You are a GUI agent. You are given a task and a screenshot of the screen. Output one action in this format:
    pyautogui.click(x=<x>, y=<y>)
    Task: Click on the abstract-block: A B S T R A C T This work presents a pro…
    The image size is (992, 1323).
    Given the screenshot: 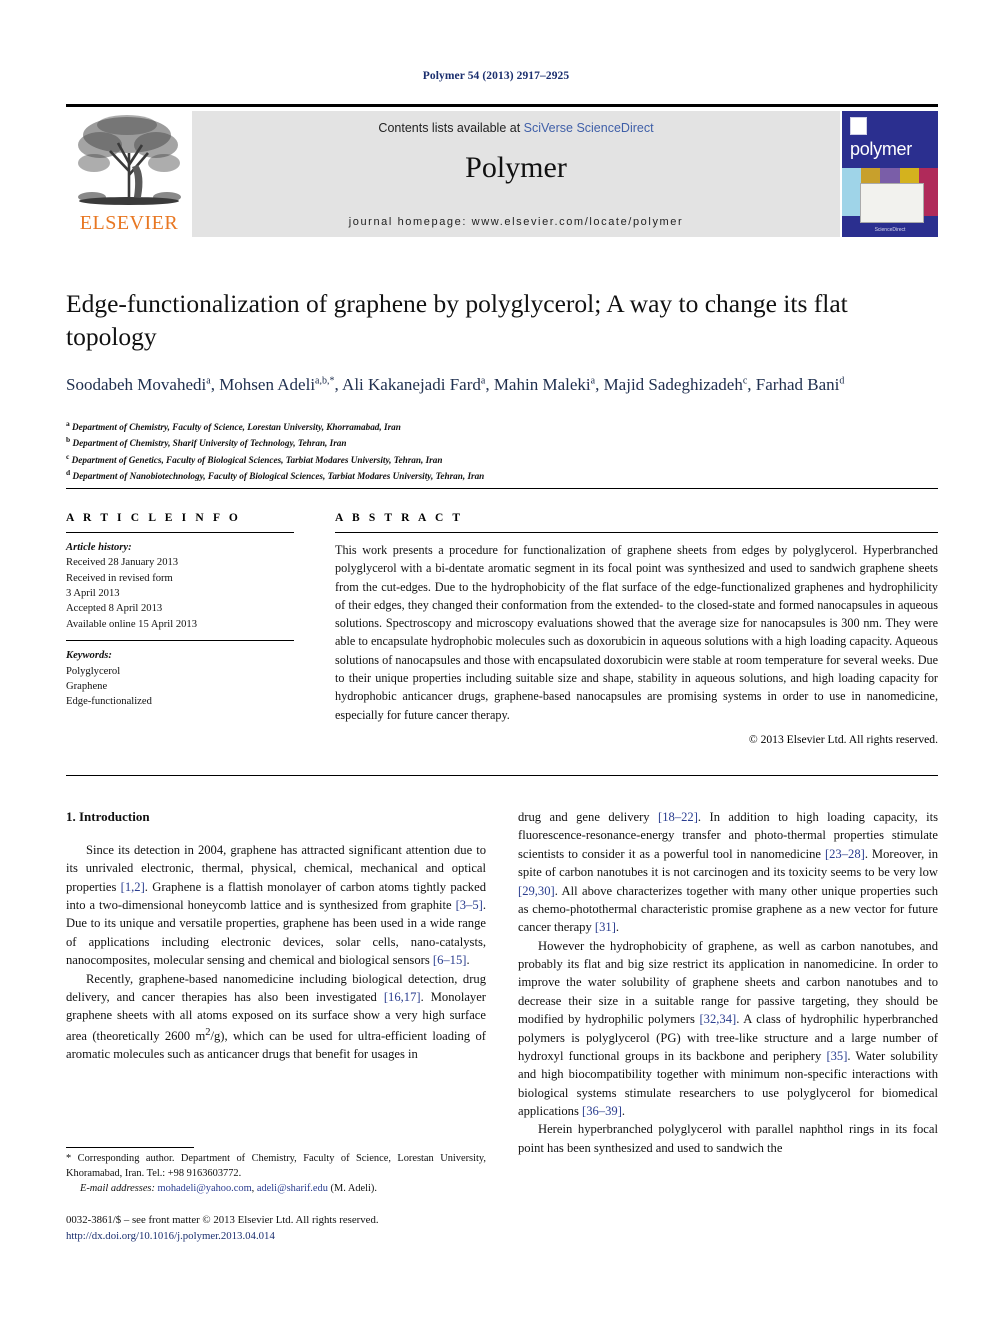 What is the action you would take?
    pyautogui.click(x=636, y=629)
    